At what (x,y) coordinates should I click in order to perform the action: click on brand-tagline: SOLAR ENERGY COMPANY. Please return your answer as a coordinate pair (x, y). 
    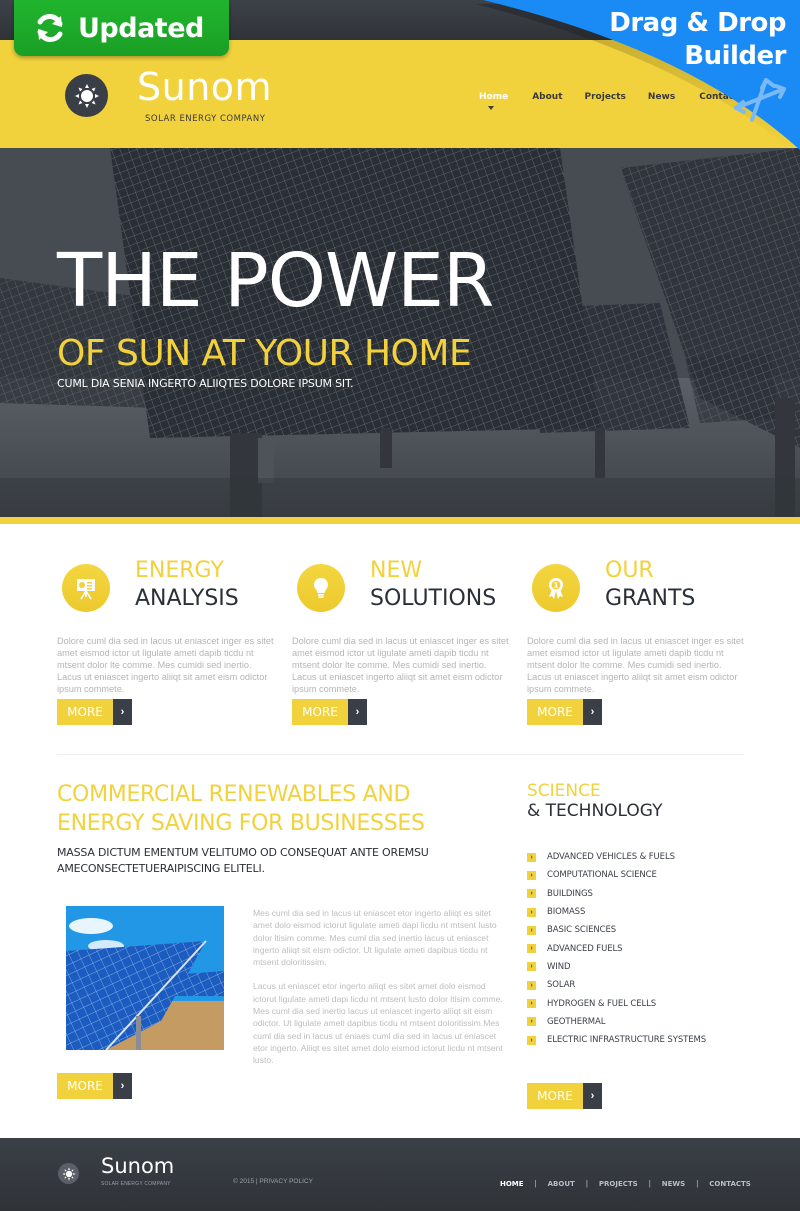
    Looking at the image, I should click on (205, 119).